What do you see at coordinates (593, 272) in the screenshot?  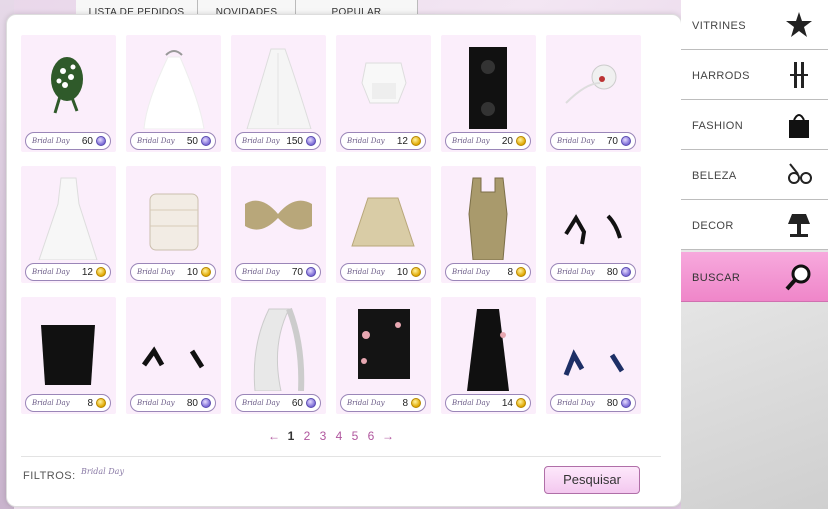 I see `price-tag: Bridal Day 80` at bounding box center [593, 272].